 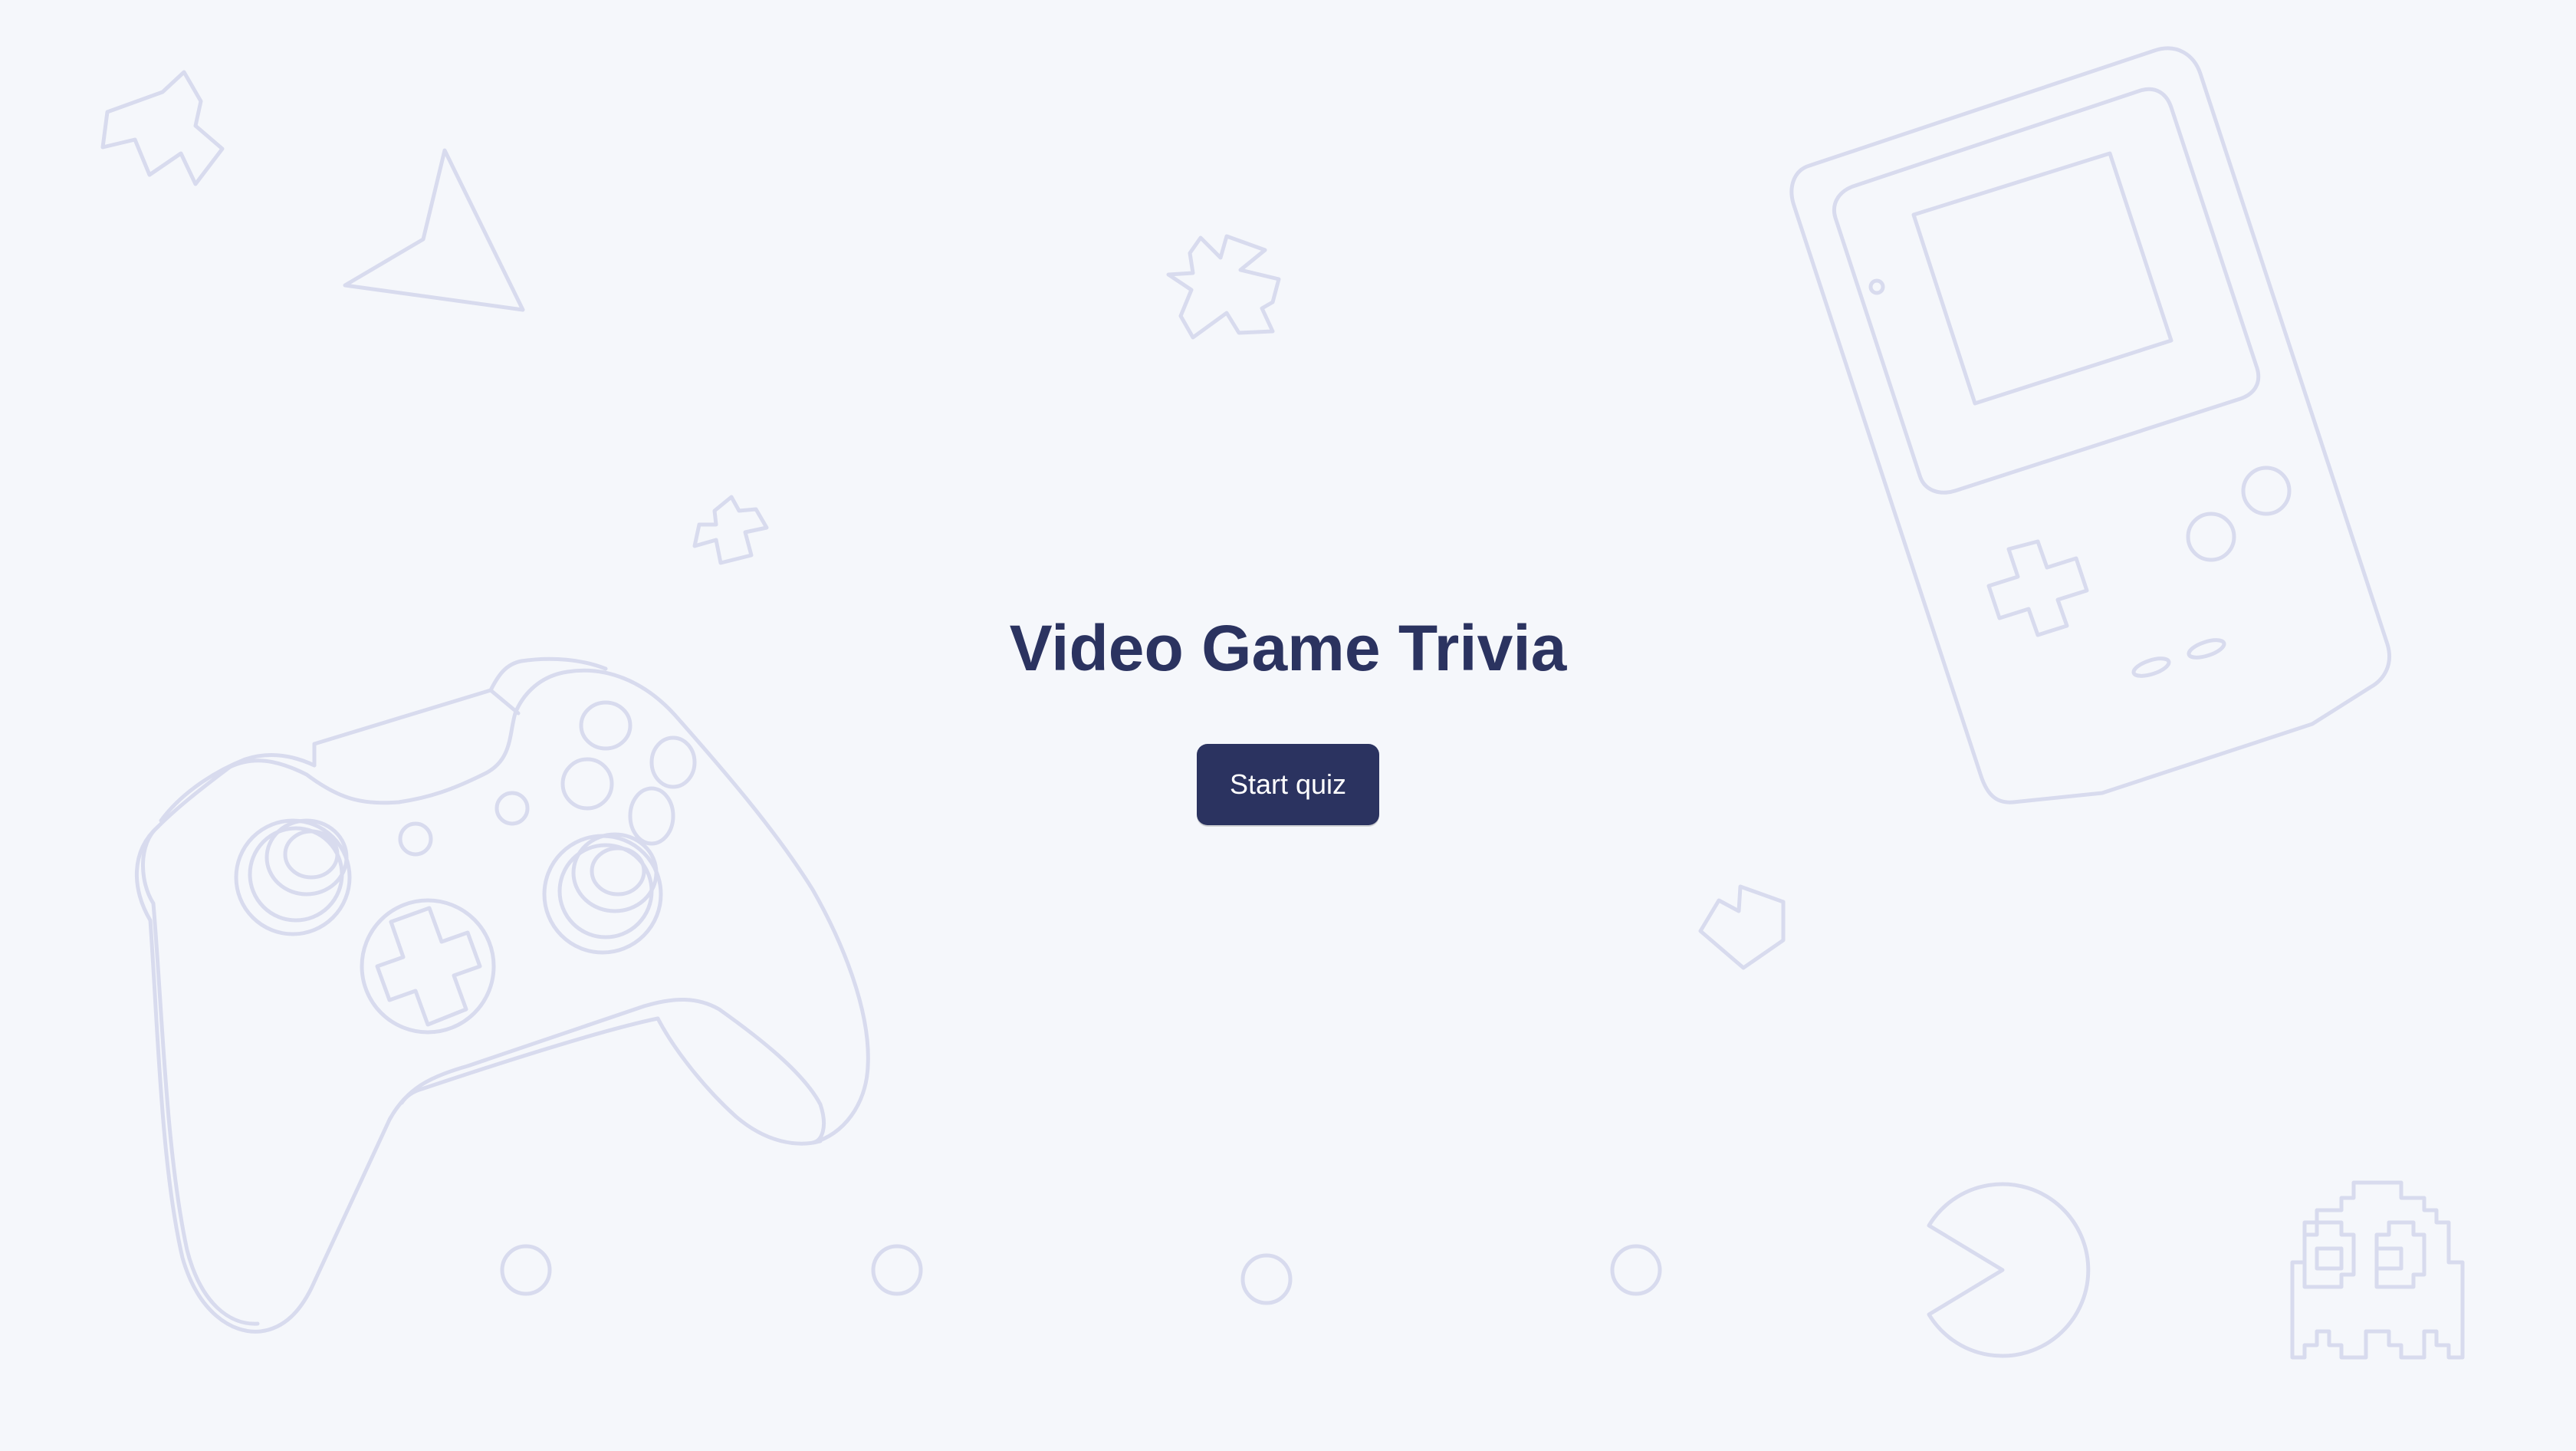 What do you see at coordinates (434, 230) in the screenshot?
I see `arrow-ship-icon` at bounding box center [434, 230].